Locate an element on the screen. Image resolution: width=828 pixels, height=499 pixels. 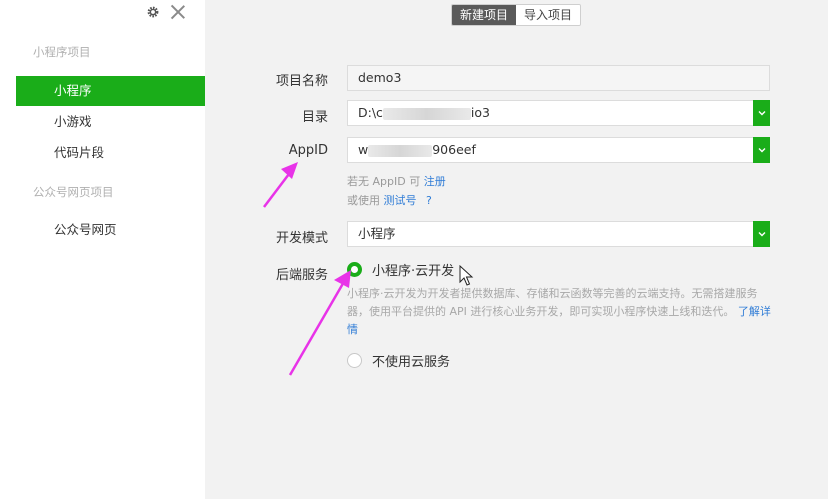
mouse-cursor-icon is located at coordinates (466, 275).